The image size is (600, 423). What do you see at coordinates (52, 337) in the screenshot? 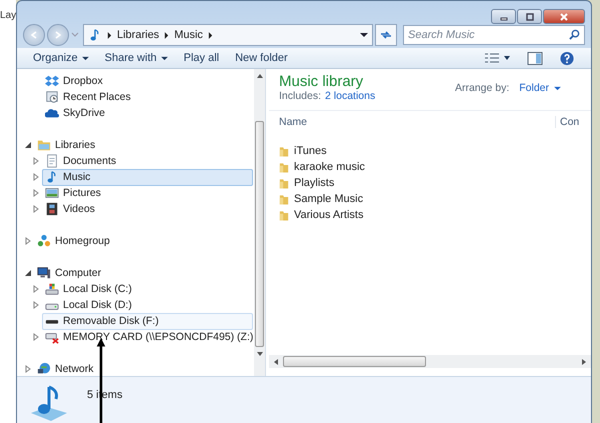
I see `disconnected-drive-icon` at bounding box center [52, 337].